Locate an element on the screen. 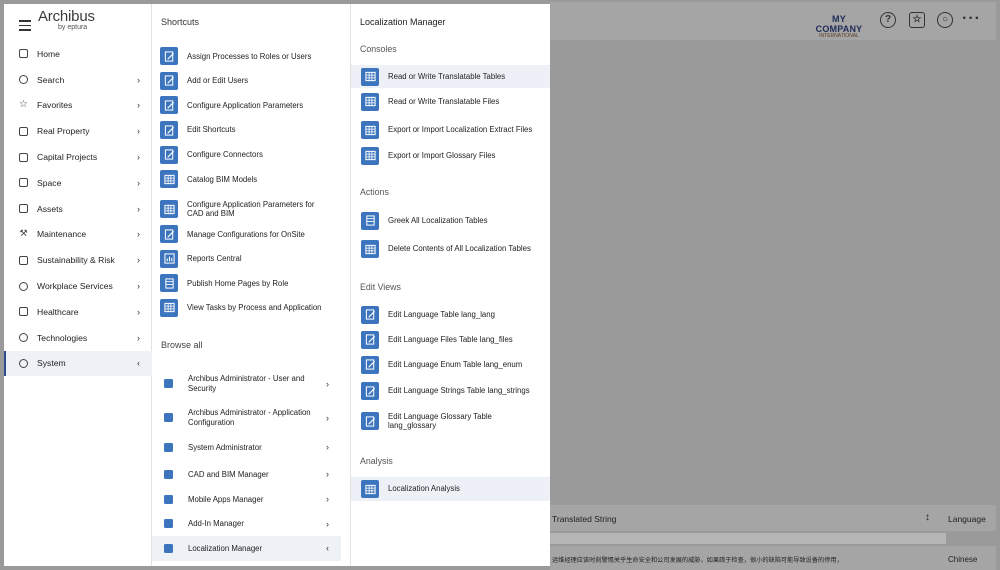 Image resolution: width=1000 pixels, height=570 pixels. shortcut-item: Assign Processes to Roles or Users is located at coordinates (251, 56).